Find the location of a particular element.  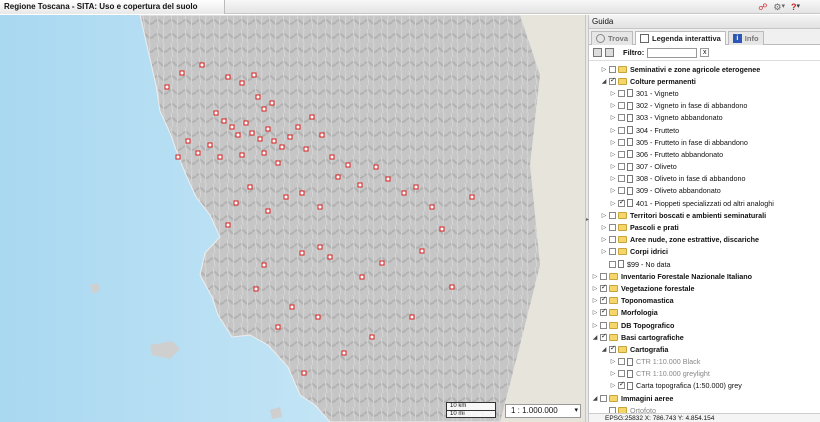

layer-row: ▷ Inventario Forestale Nazionale Italiano is located at coordinates (704, 276).